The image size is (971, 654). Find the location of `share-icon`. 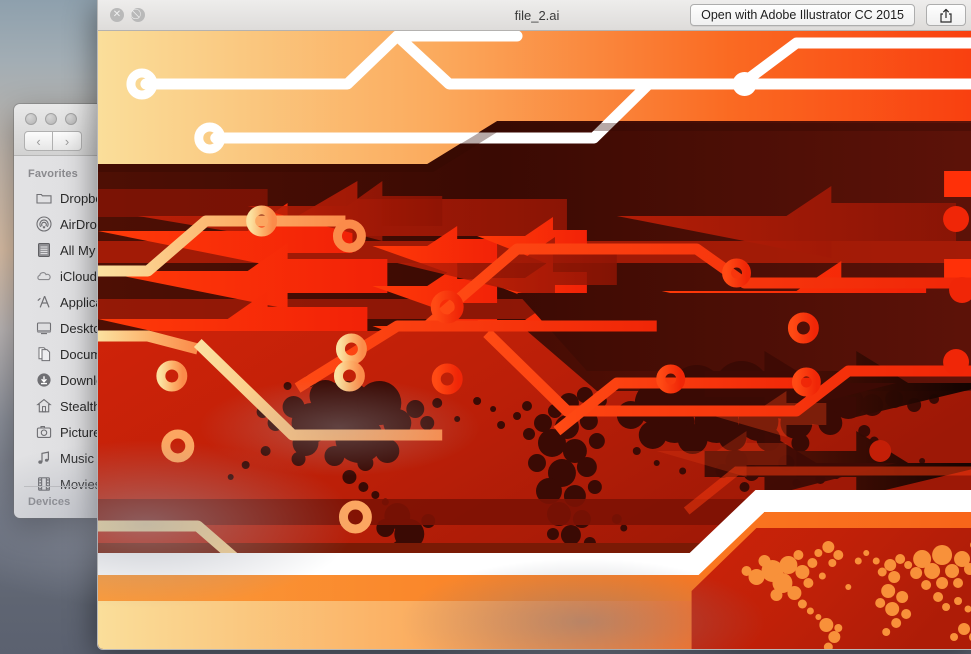

share-icon is located at coordinates (946, 15).